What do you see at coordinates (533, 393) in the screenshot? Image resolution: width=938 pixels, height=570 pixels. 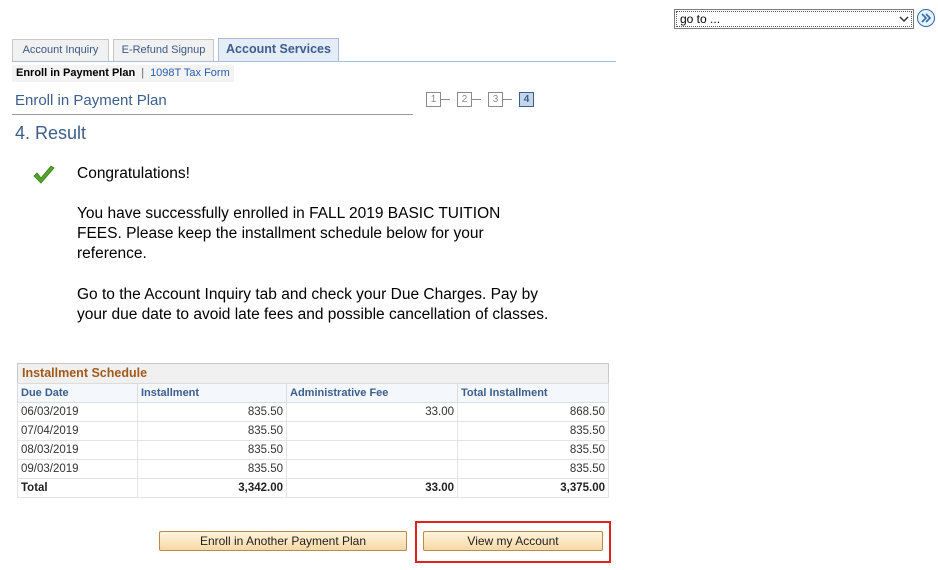 I see `col-header-total-installment: Total Installment` at bounding box center [533, 393].